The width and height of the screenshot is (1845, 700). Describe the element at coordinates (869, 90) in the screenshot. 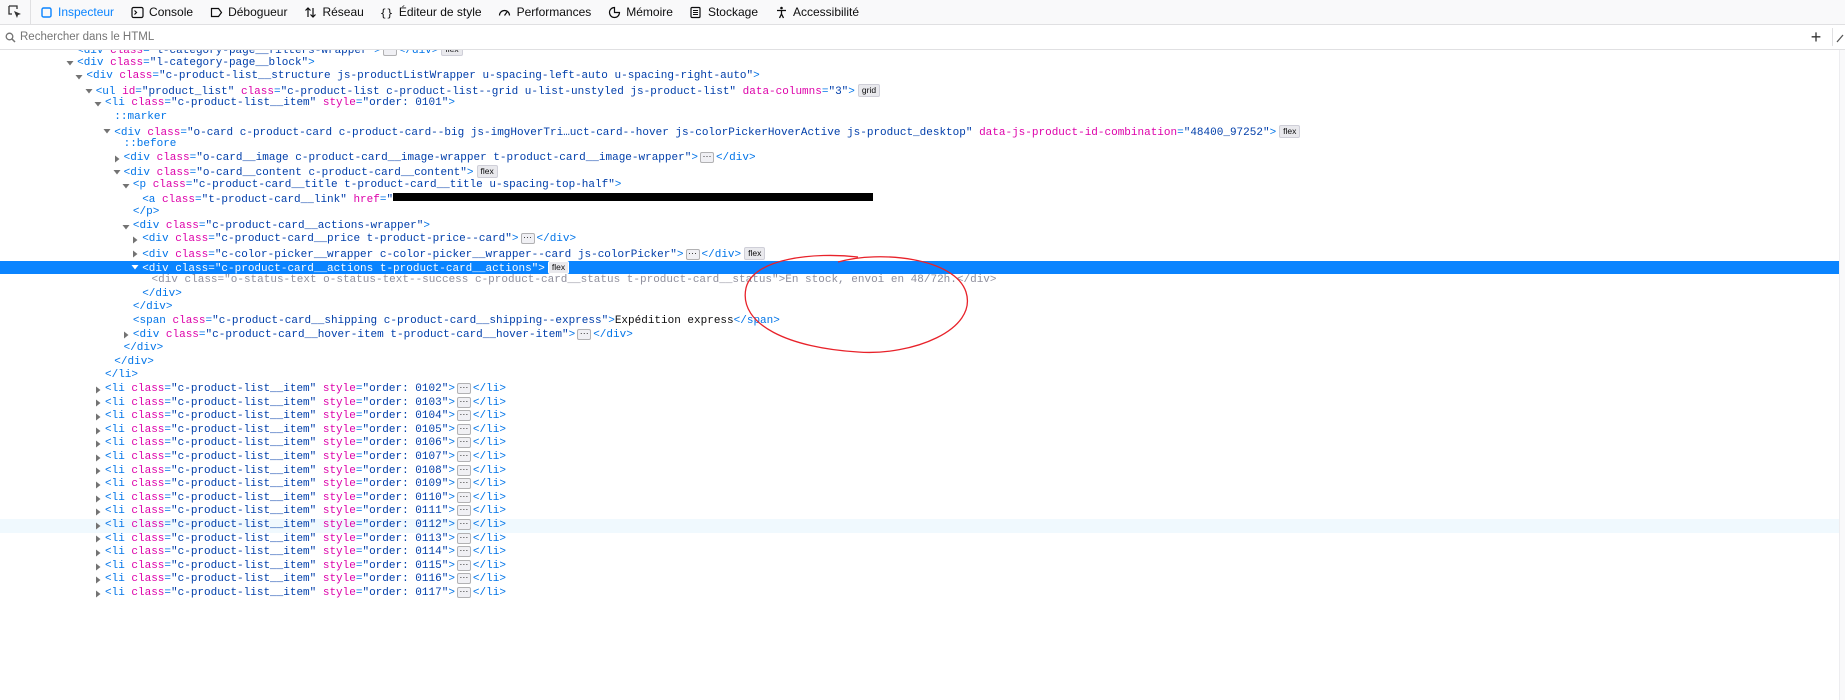

I see `layout-badge: grid` at that location.